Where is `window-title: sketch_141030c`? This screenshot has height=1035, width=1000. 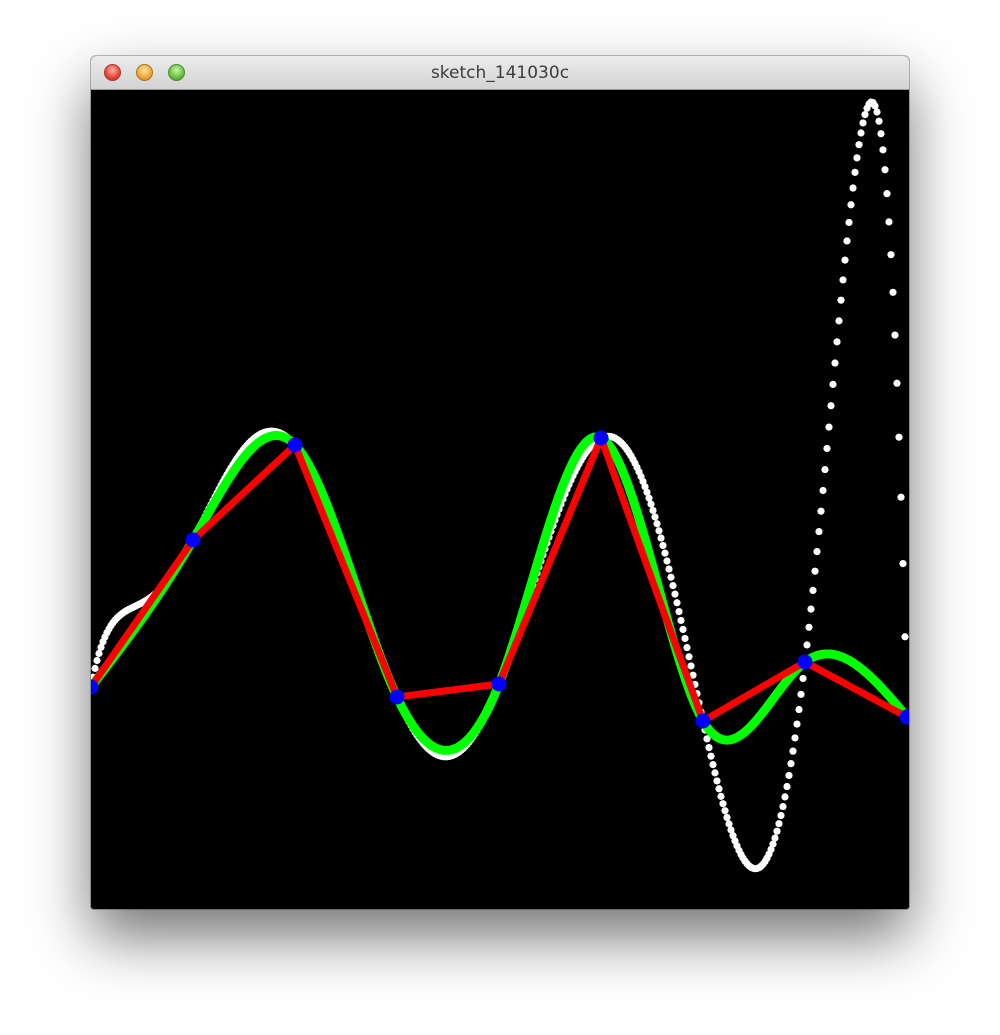
window-title: sketch_141030c is located at coordinates (500, 73).